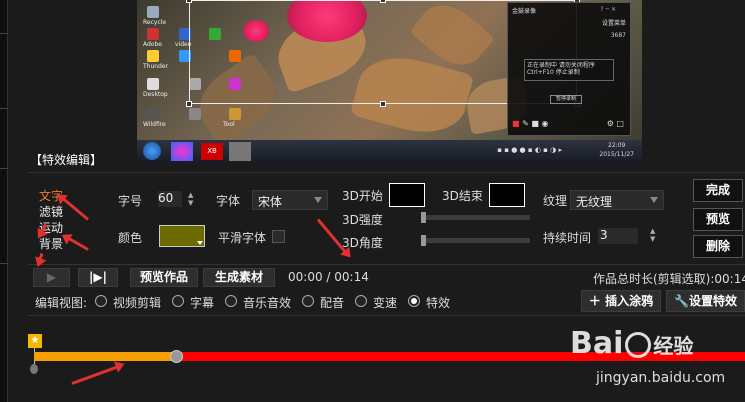  What do you see at coordinates (475, 240) in the screenshot?
I see `3d-angle-slider` at bounding box center [475, 240].